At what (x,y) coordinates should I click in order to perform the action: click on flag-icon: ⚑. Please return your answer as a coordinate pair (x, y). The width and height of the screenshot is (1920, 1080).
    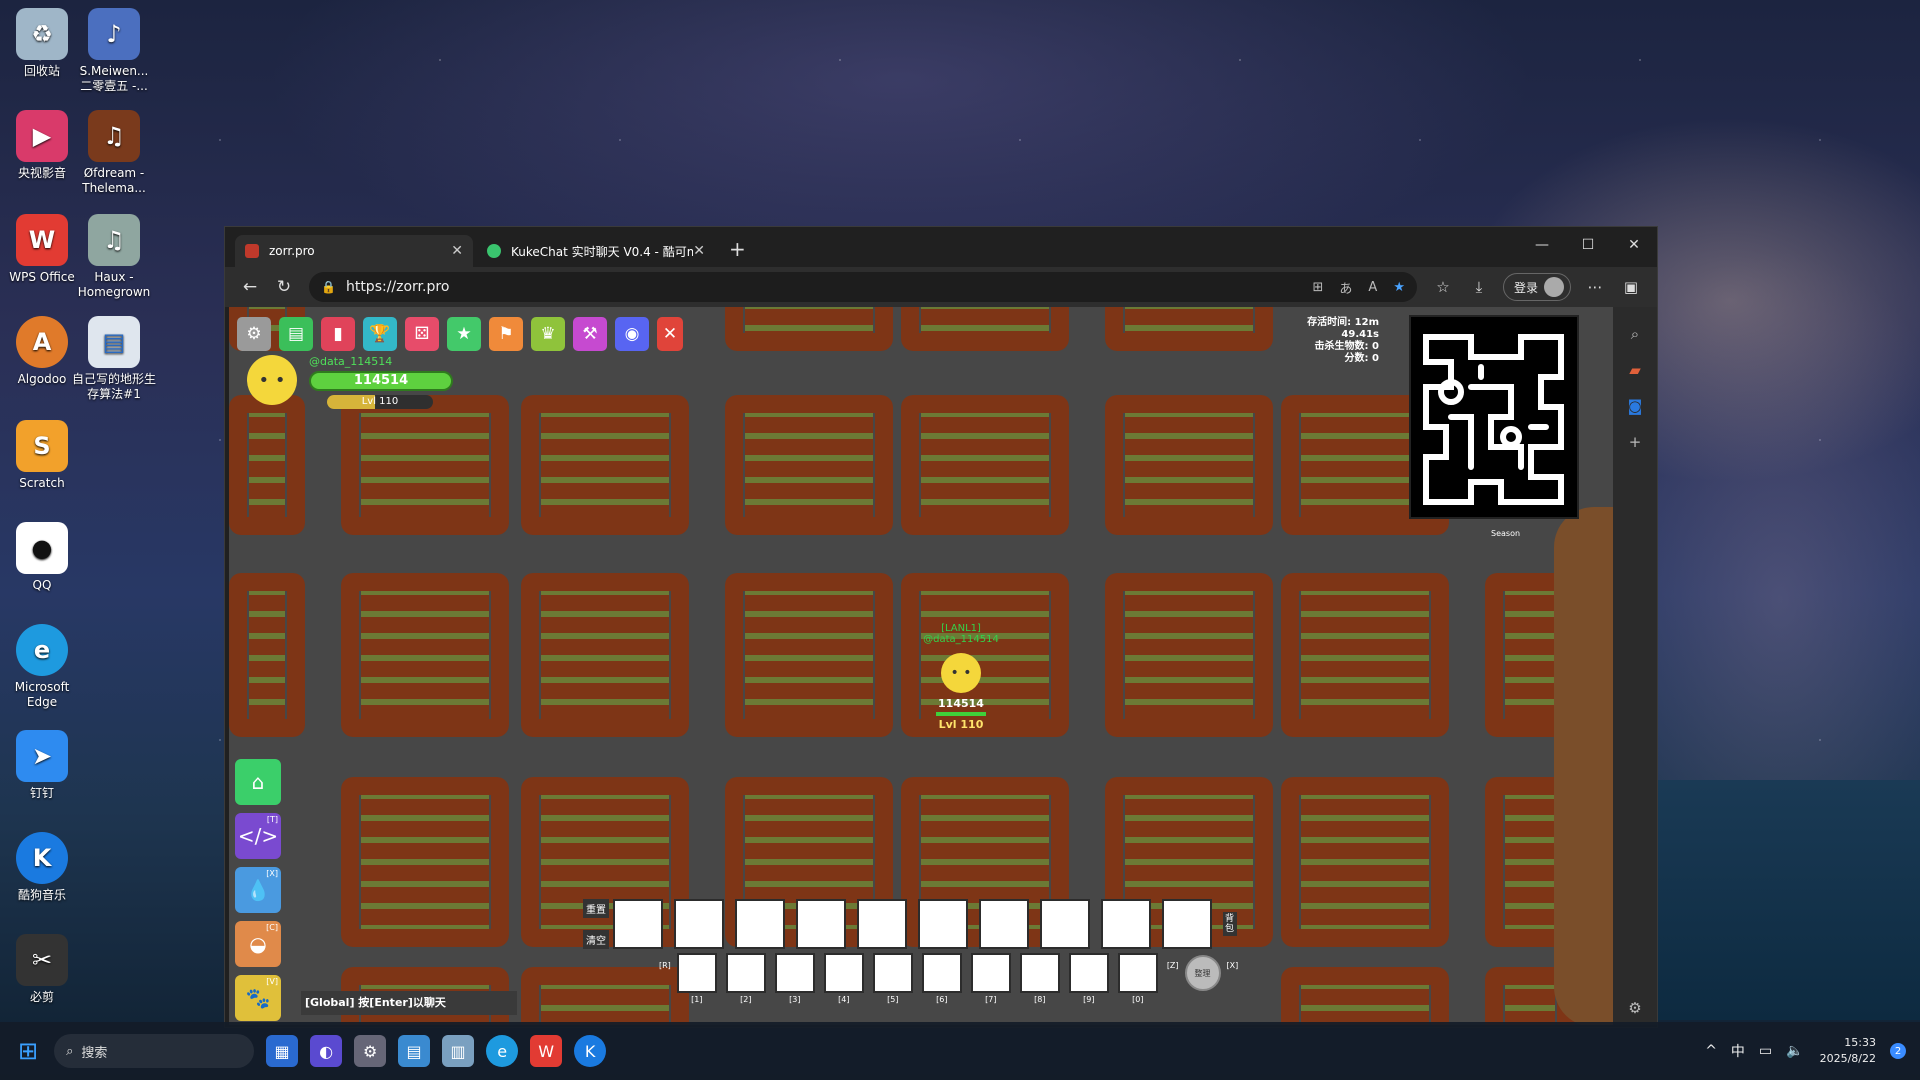
    Looking at the image, I should click on (506, 334).